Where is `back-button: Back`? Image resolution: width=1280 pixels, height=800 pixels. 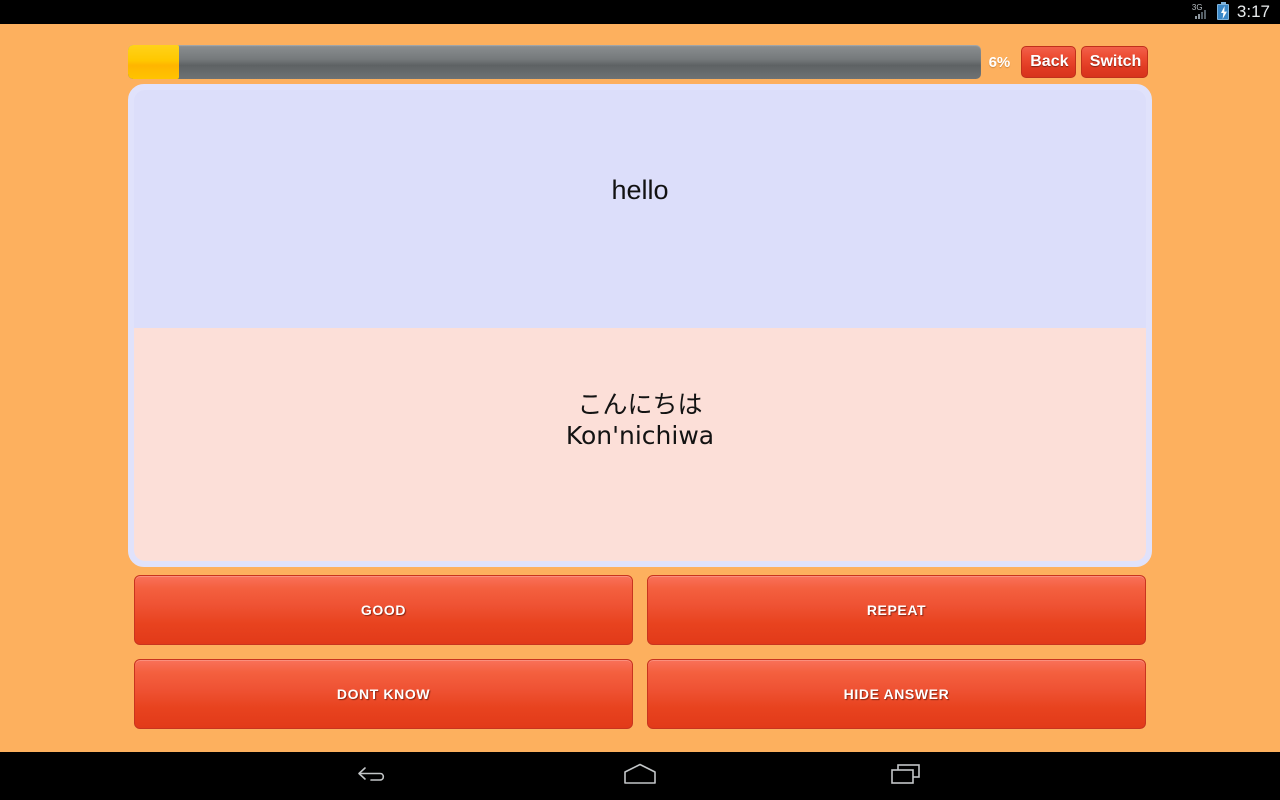
back-button: Back is located at coordinates (1048, 62).